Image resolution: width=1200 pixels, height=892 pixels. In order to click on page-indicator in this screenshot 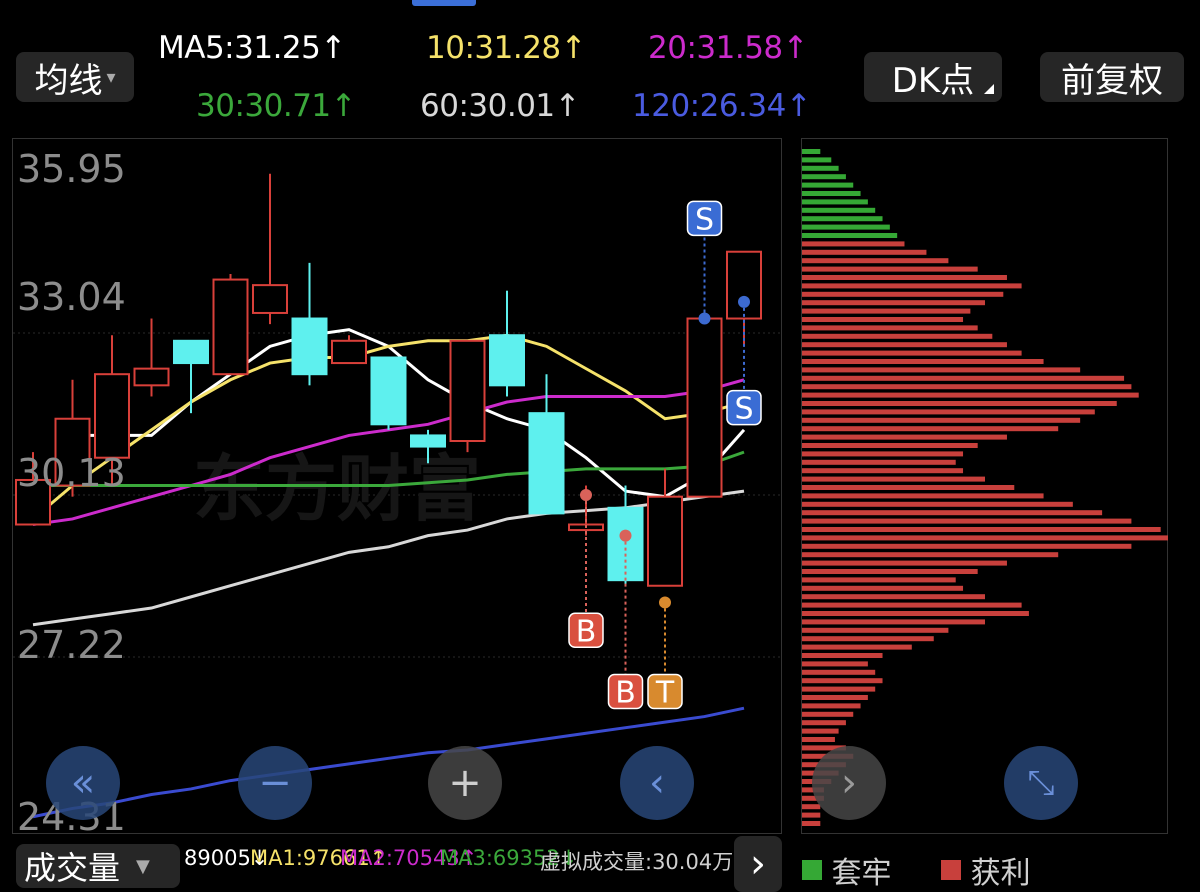, I will do `click(444, 3)`.